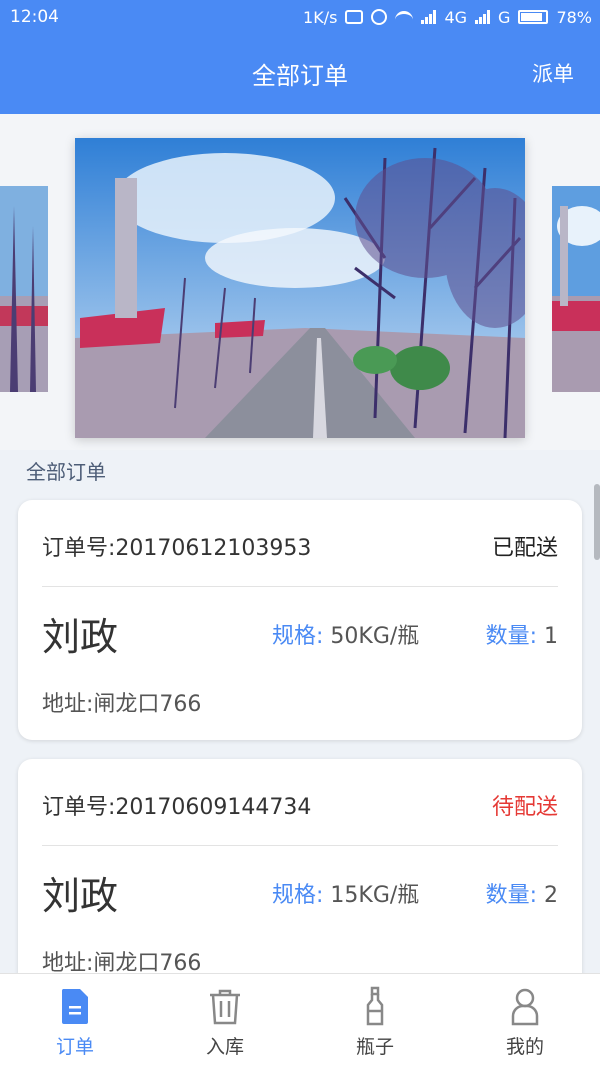 The width and height of the screenshot is (600, 1067). I want to click on dispatch-button: 派单, so click(553, 73).